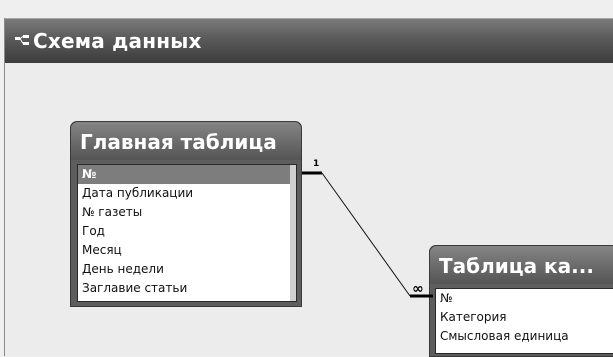 The image size is (613, 357). What do you see at coordinates (316, 164) in the screenshot?
I see `relationship-one-label: 1` at bounding box center [316, 164].